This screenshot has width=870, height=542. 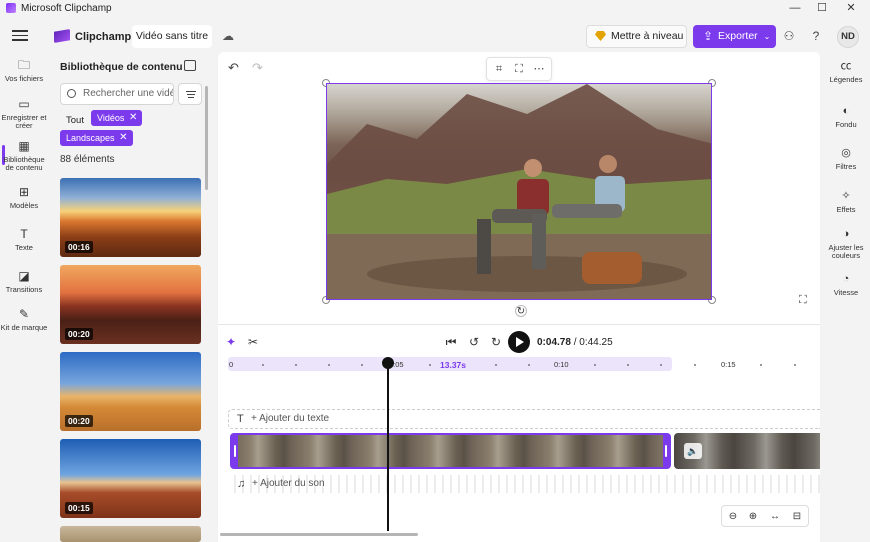 I want to click on project-title-field: Vidéo sans titre, so click(x=172, y=36).